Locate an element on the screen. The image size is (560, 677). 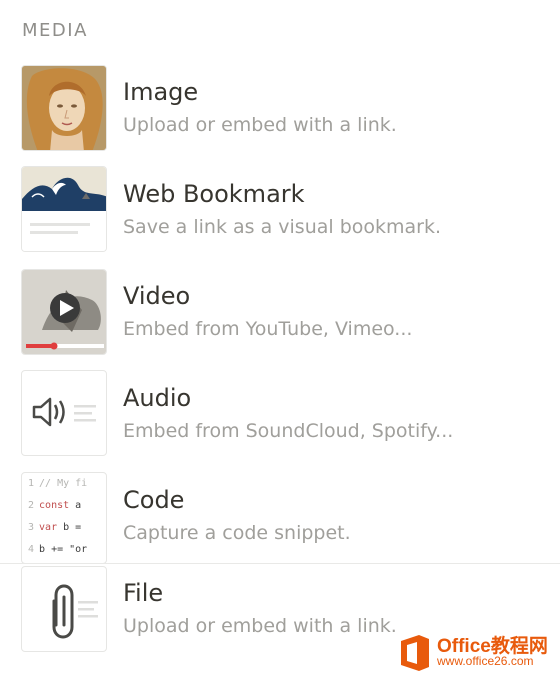
bookmark-thumbnail is located at coordinates (64, 209).